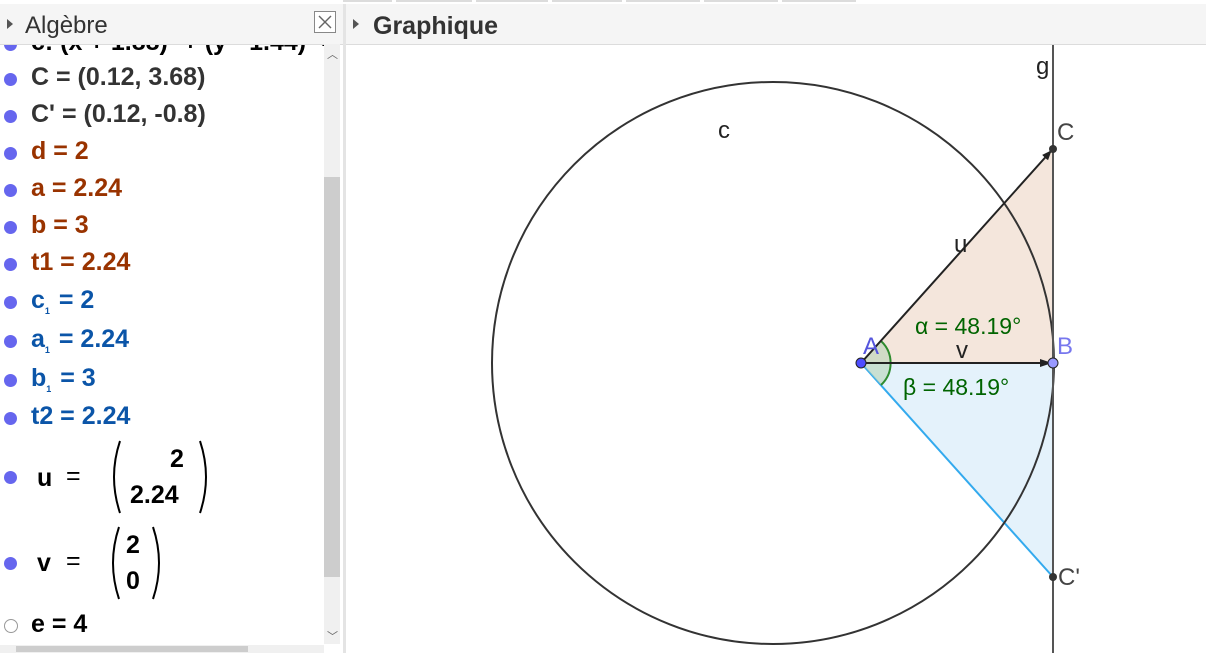 The height and width of the screenshot is (653, 1206). Describe the element at coordinates (956, 387) in the screenshot. I see `label-beta: β = 48.19°` at that location.